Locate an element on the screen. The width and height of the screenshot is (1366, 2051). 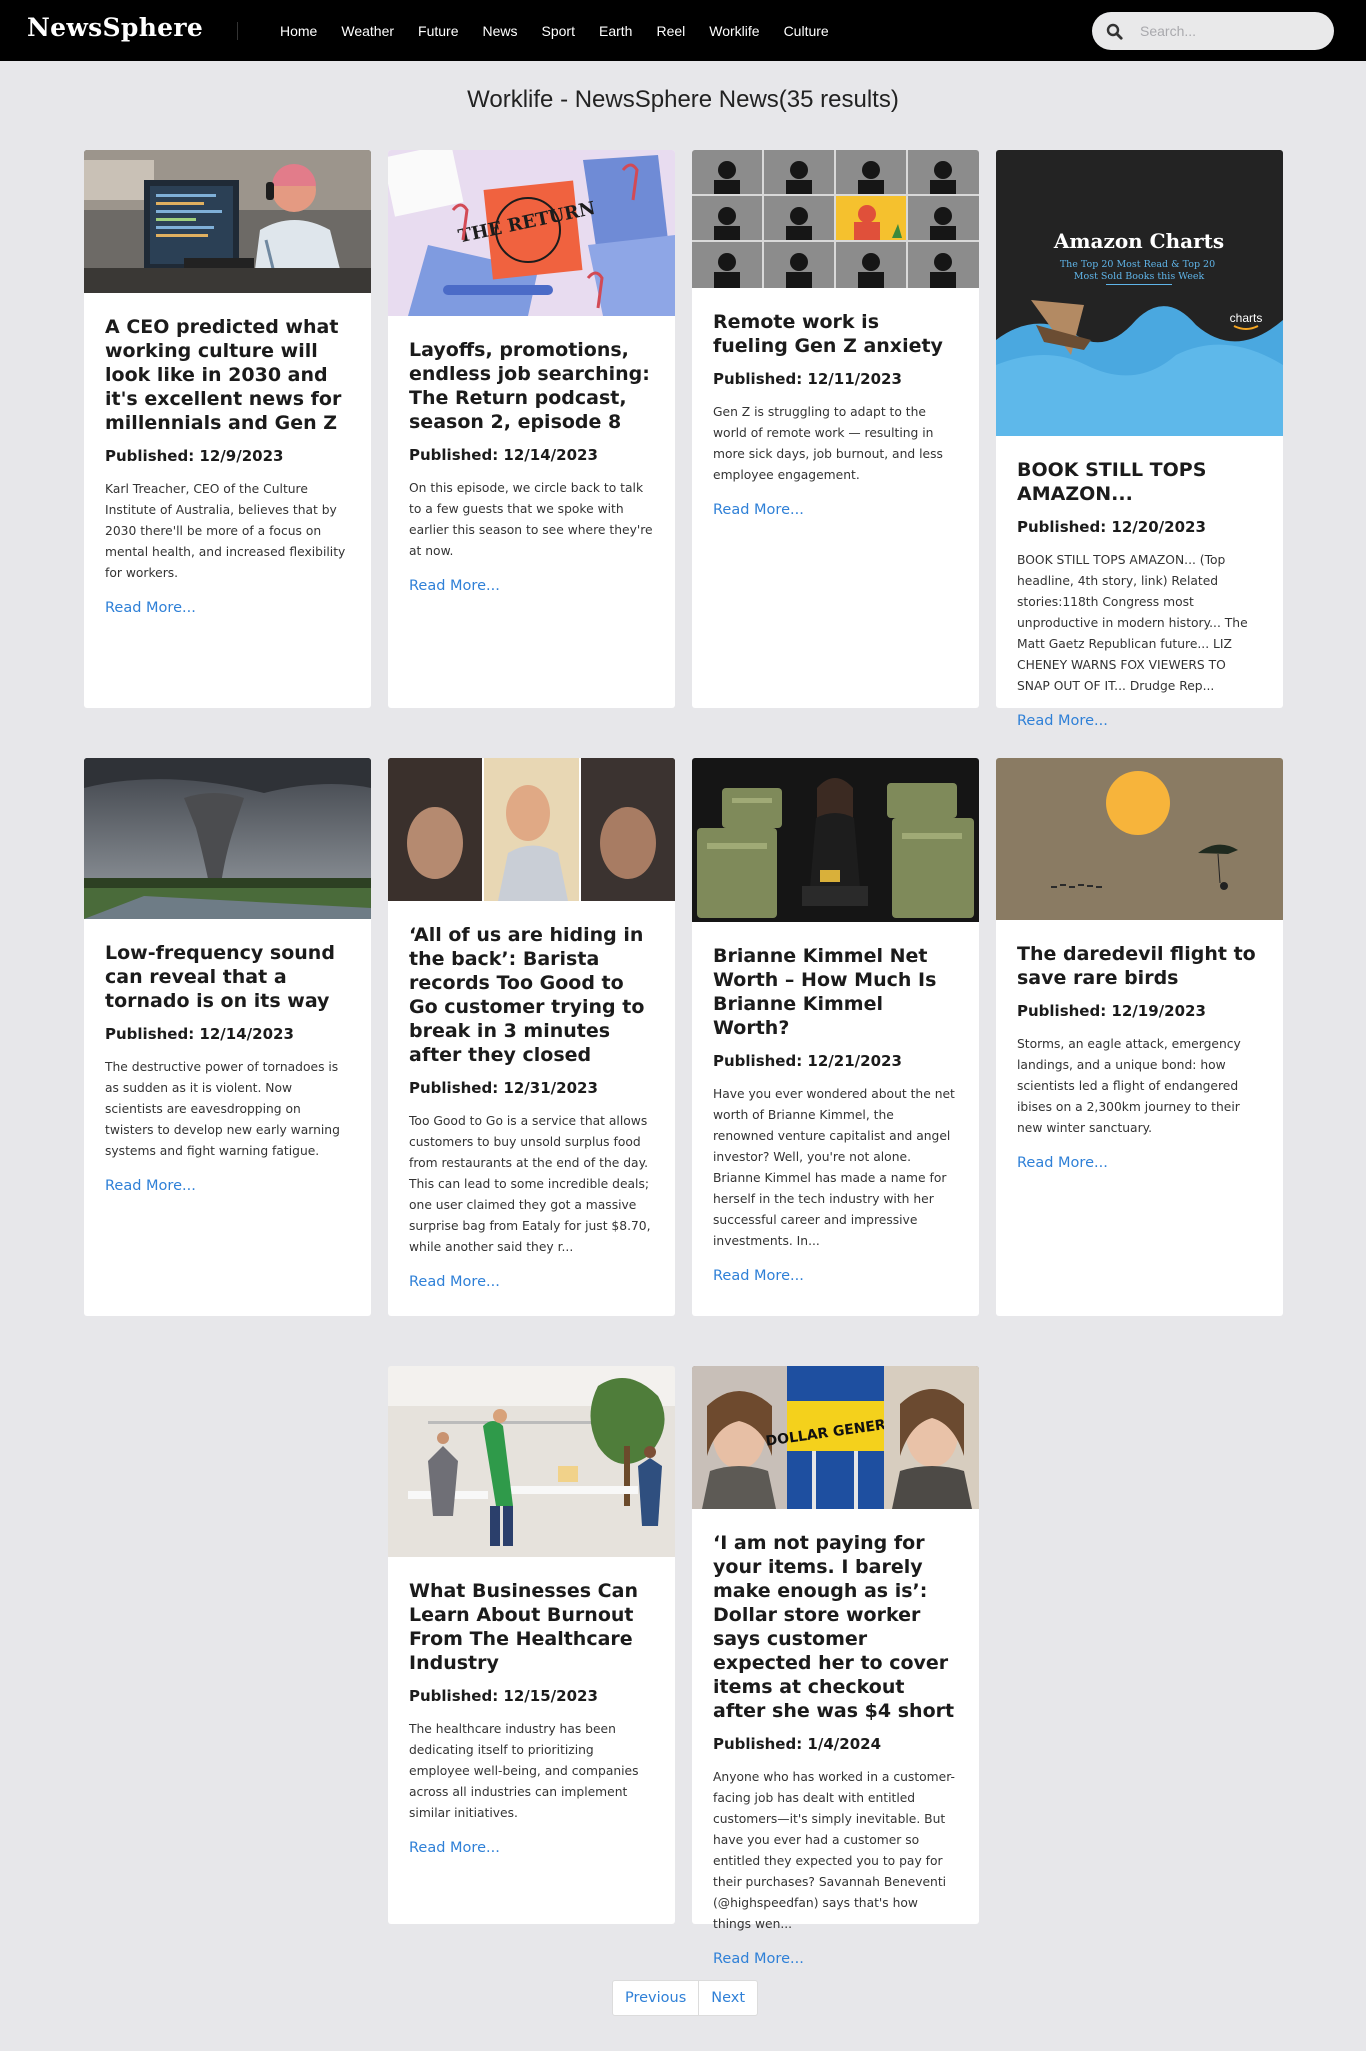
page-title: Worklife - NewsSphere News(35 results) is located at coordinates (683, 99).